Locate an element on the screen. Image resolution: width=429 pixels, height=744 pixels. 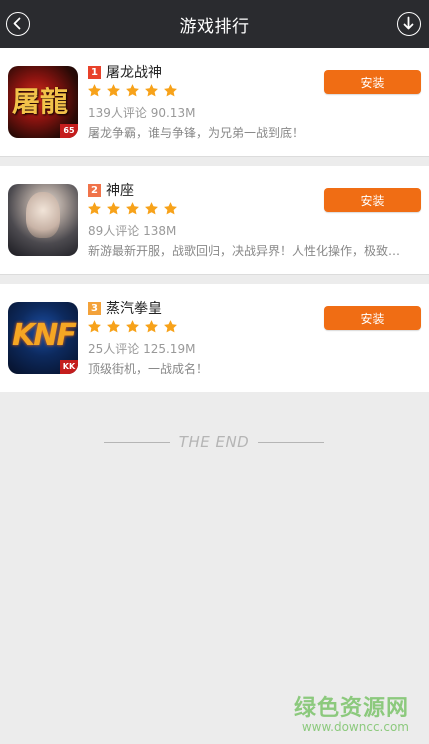
game-icon-badge: KK is located at coordinates (69, 367).